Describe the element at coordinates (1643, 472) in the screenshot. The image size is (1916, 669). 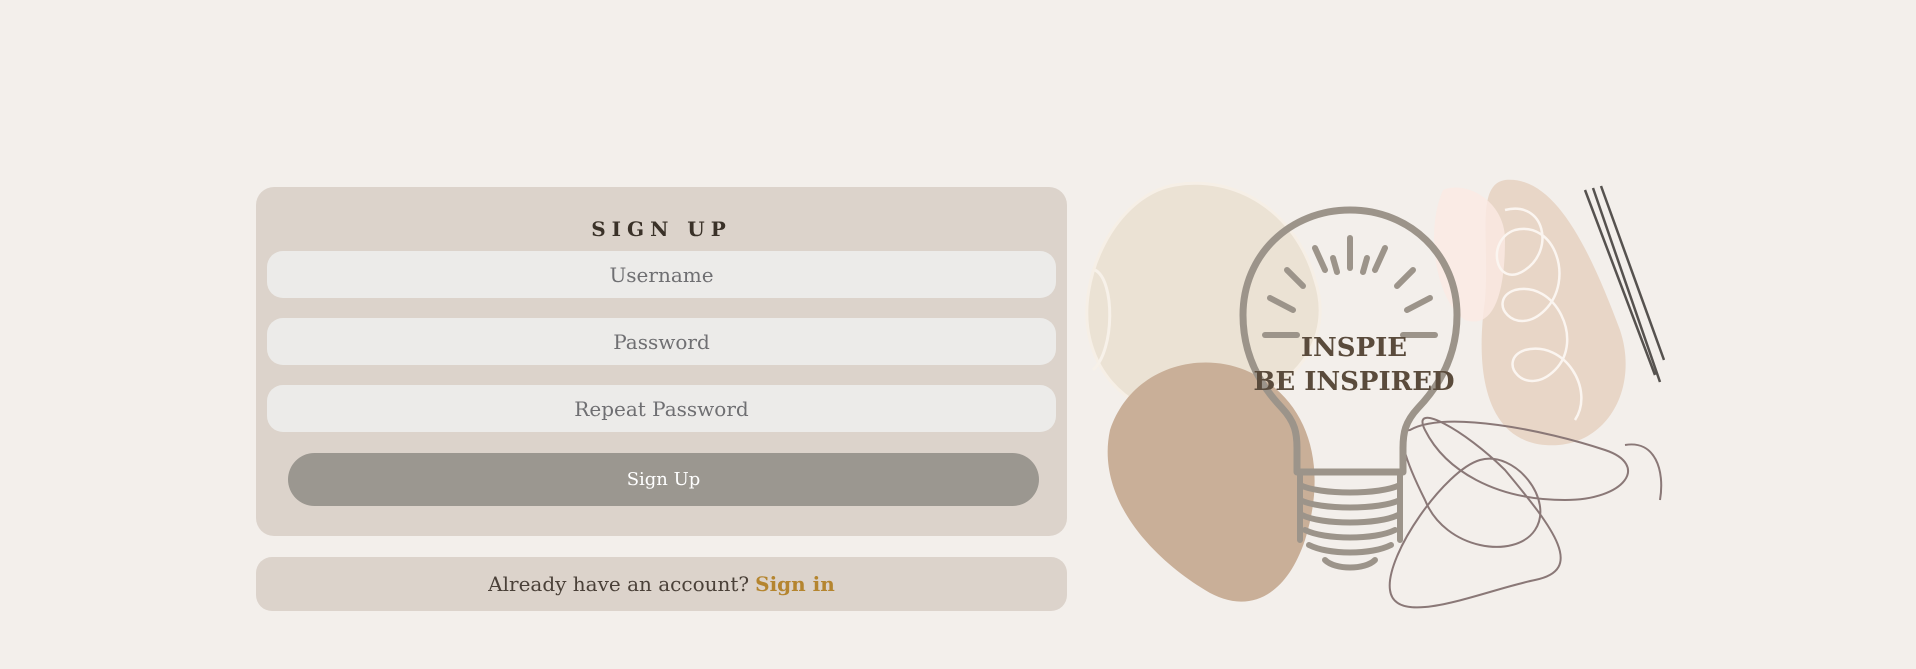
I see `thin-scribble-tail` at that location.